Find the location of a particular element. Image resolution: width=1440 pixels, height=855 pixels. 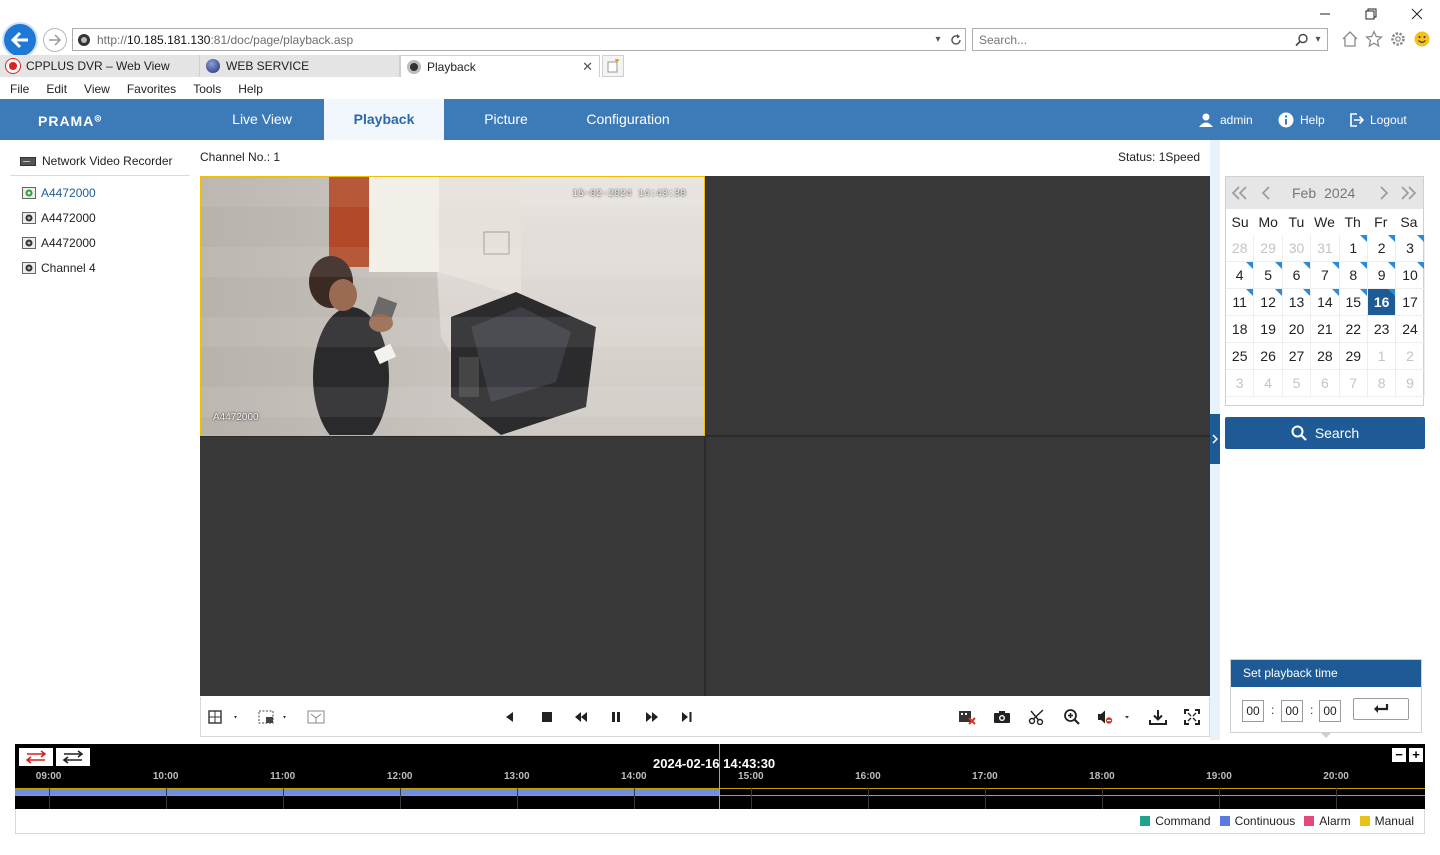

timeline-cursor is located at coordinates (719, 776).